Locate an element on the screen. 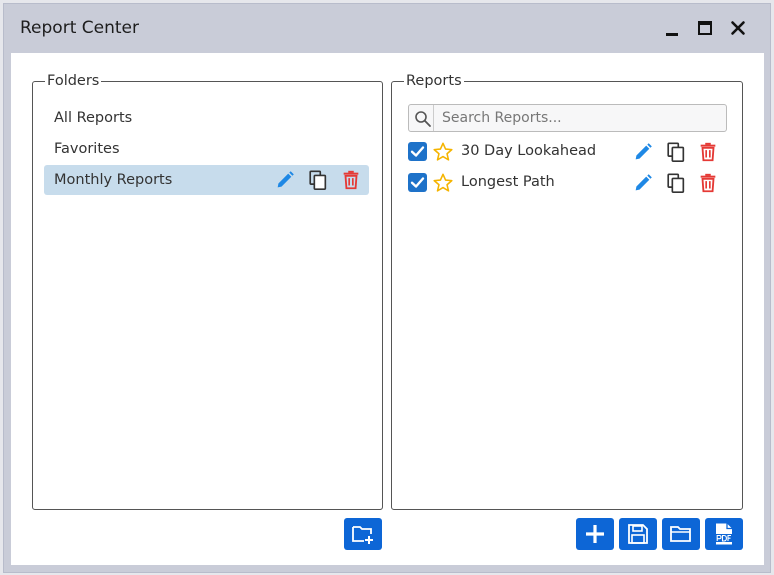 The width and height of the screenshot is (774, 575). new-folder-button is located at coordinates (363, 534).